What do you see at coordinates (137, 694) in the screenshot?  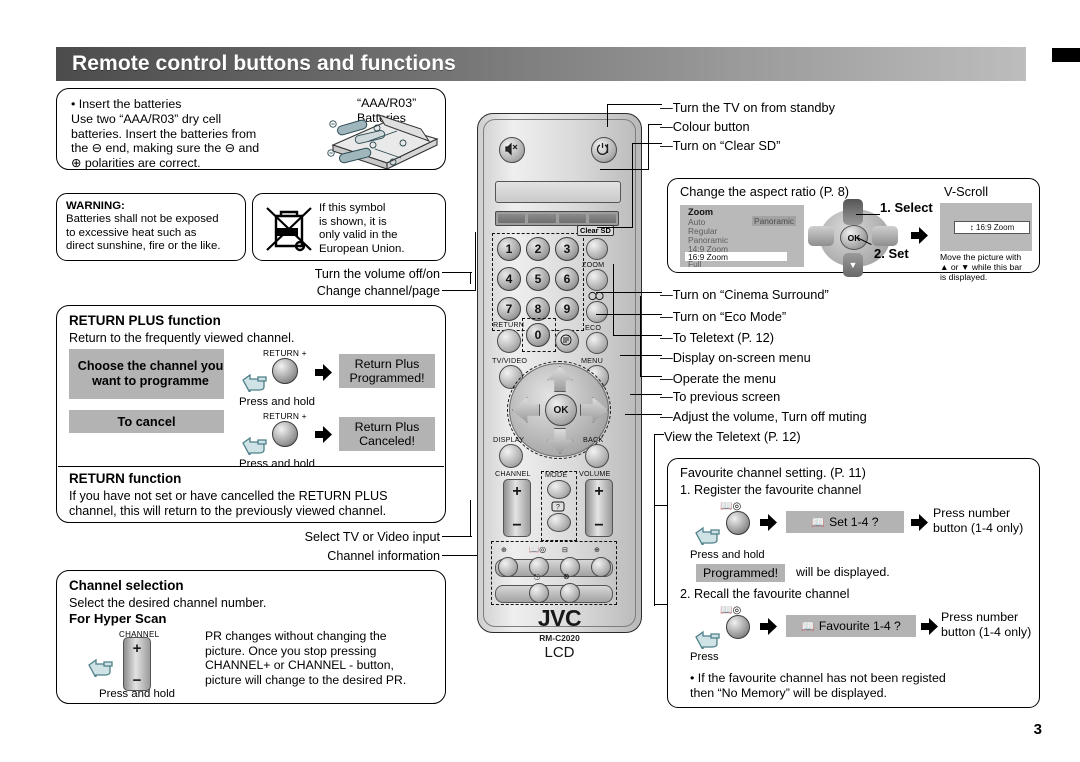 I see `channel-selection-action: Press and hold` at bounding box center [137, 694].